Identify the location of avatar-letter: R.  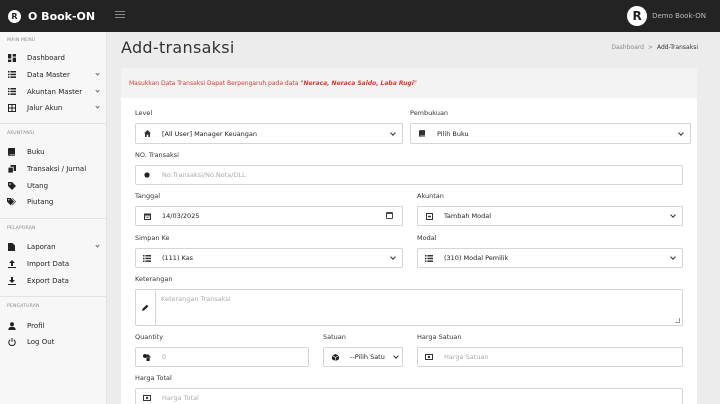
(637, 16).